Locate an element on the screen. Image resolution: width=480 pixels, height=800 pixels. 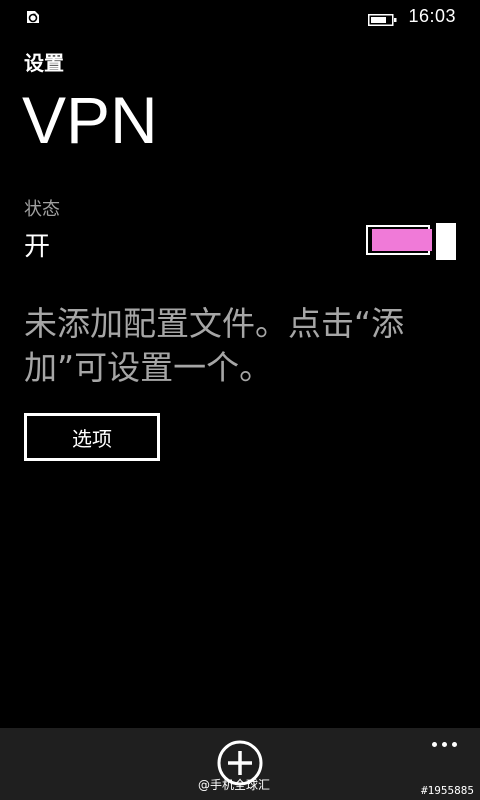
toggle-fill is located at coordinates (402, 240).